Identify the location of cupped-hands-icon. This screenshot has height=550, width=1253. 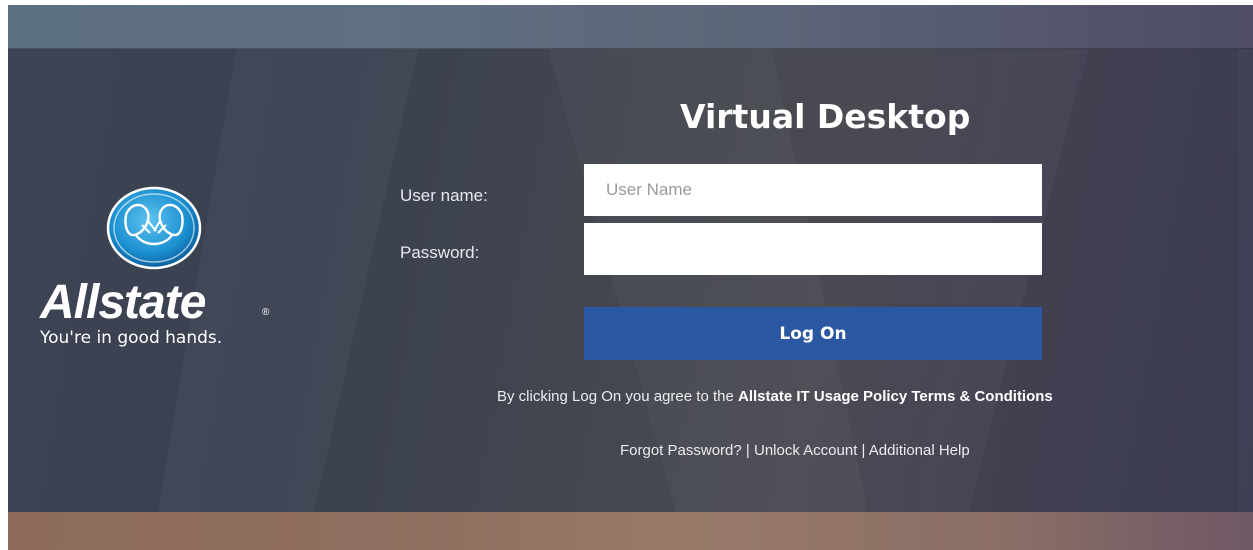
(154, 228).